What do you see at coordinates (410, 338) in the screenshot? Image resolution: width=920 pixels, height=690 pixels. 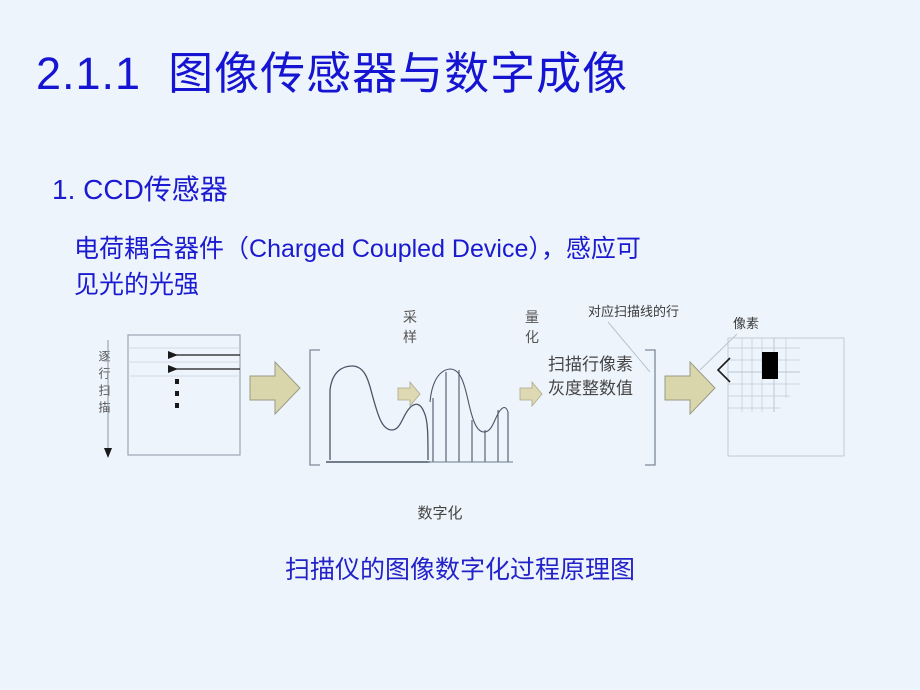 I see `stage-label-sampling-char2: 样` at bounding box center [410, 338].